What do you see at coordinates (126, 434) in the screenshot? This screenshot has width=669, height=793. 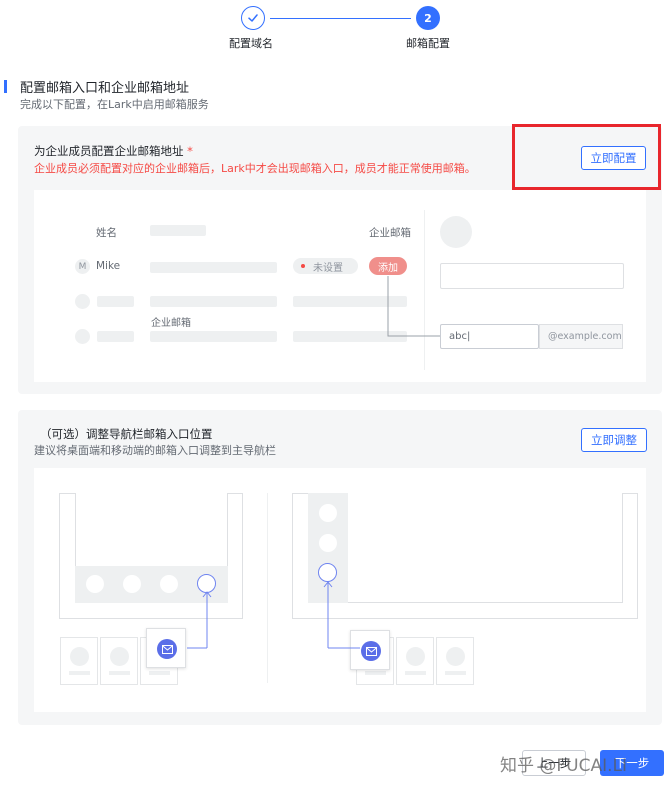 I see `nav-section-title: （可选）调整导航栏邮箱入口位置` at bounding box center [126, 434].